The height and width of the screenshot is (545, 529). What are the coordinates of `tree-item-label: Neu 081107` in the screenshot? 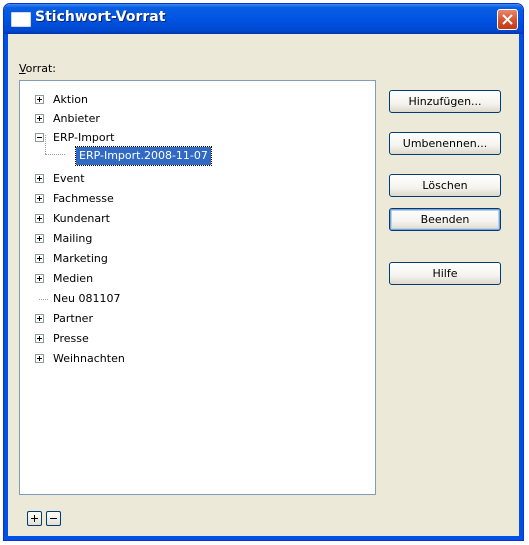 It's located at (87, 298).